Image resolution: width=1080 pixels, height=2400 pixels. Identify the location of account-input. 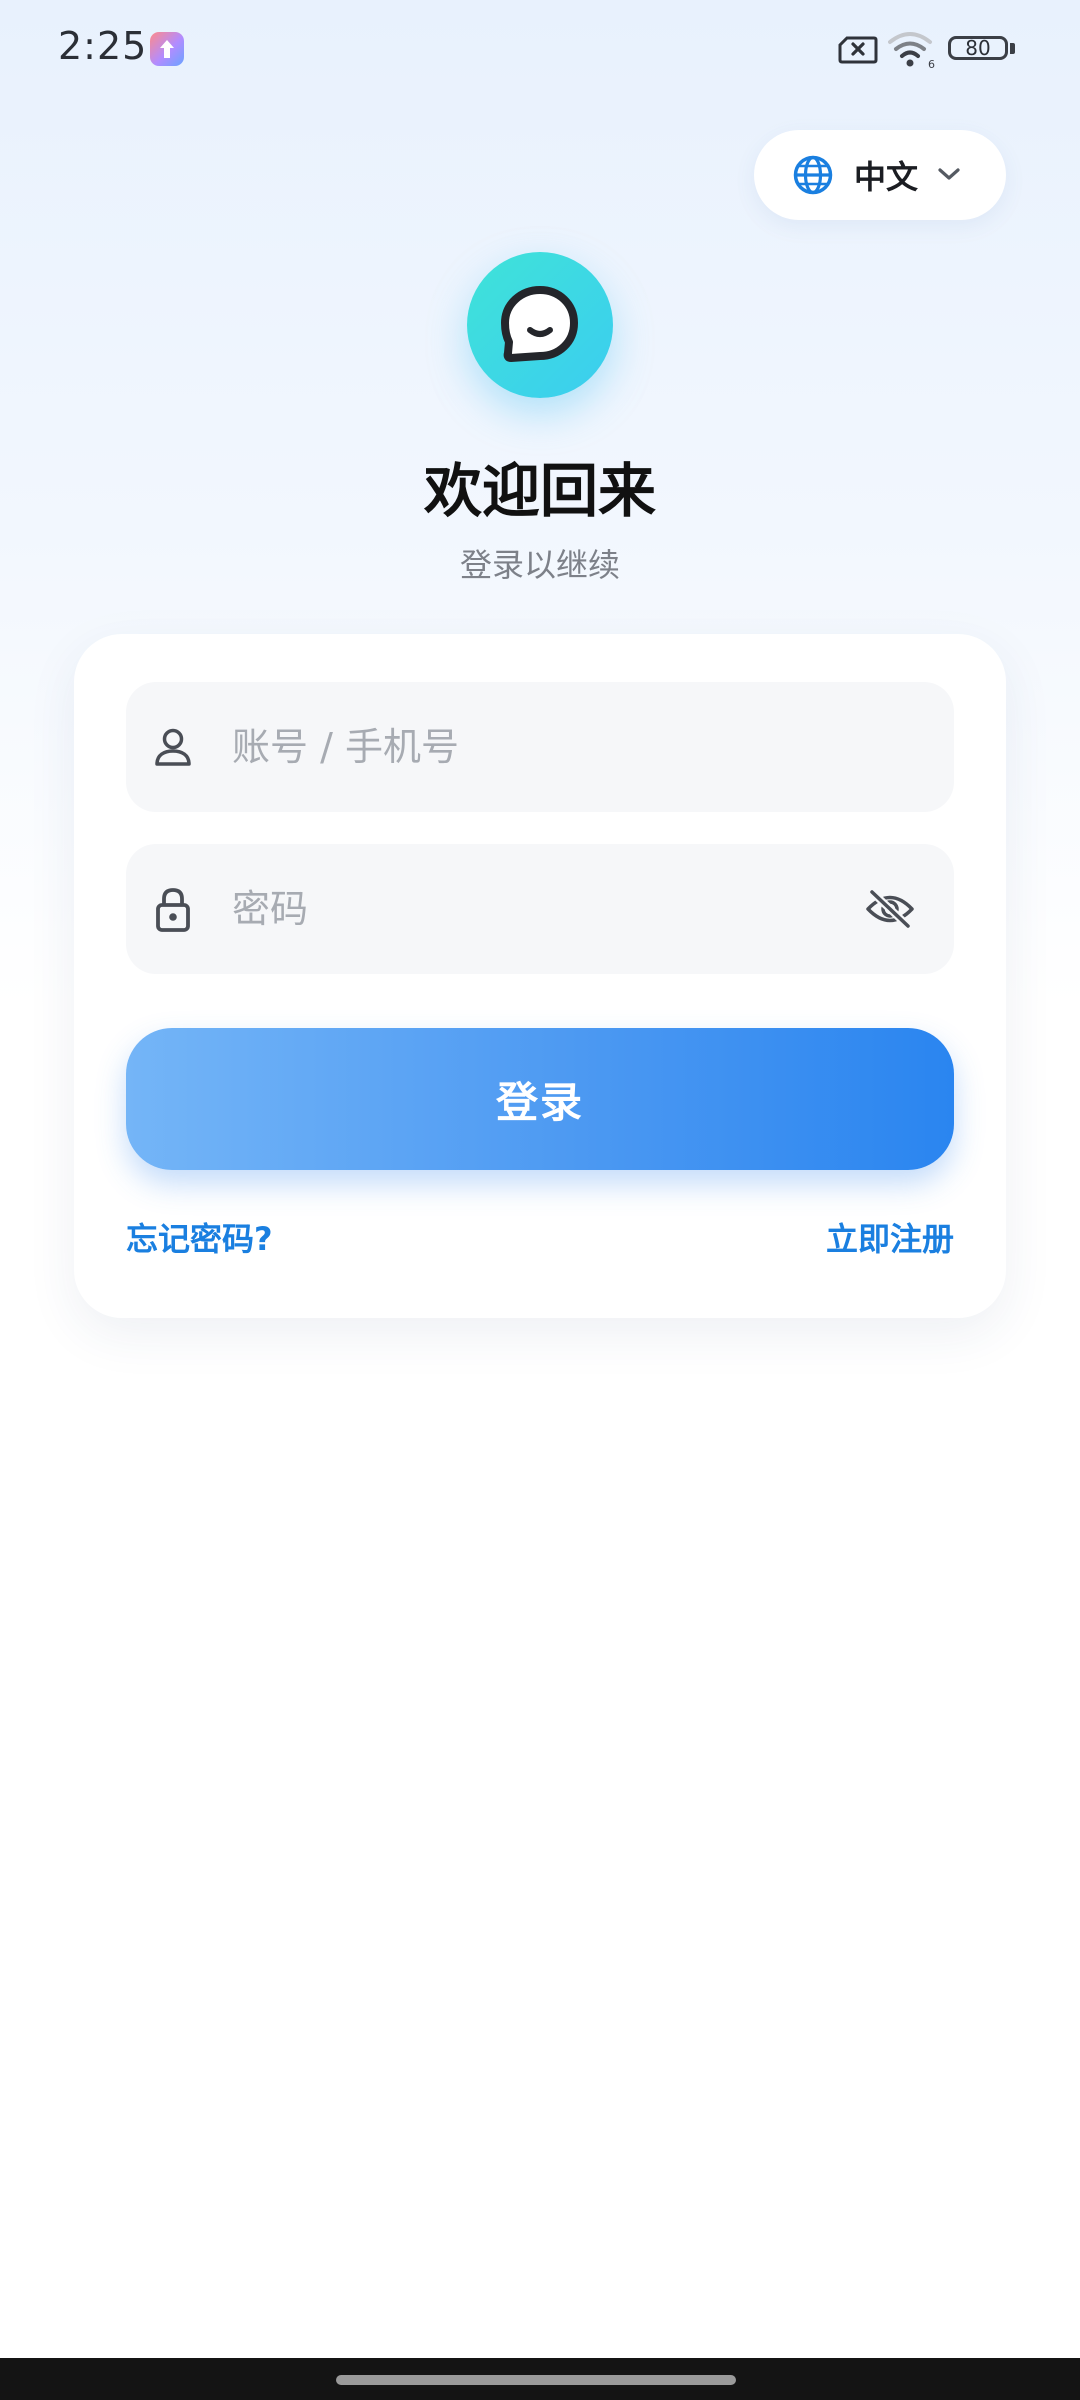
(532, 747).